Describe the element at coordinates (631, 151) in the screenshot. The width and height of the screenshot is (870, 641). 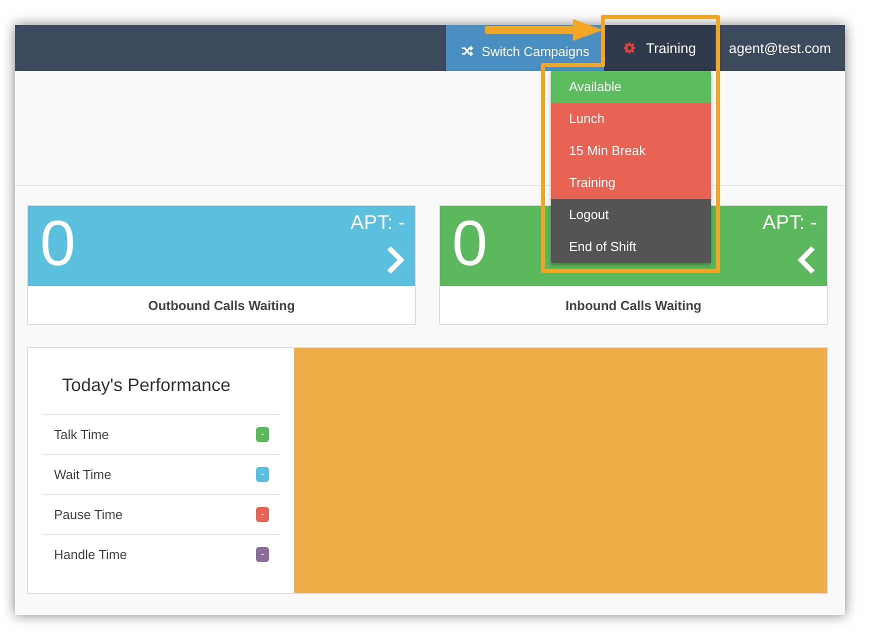
I see `menu-item: 15 Min Break` at that location.